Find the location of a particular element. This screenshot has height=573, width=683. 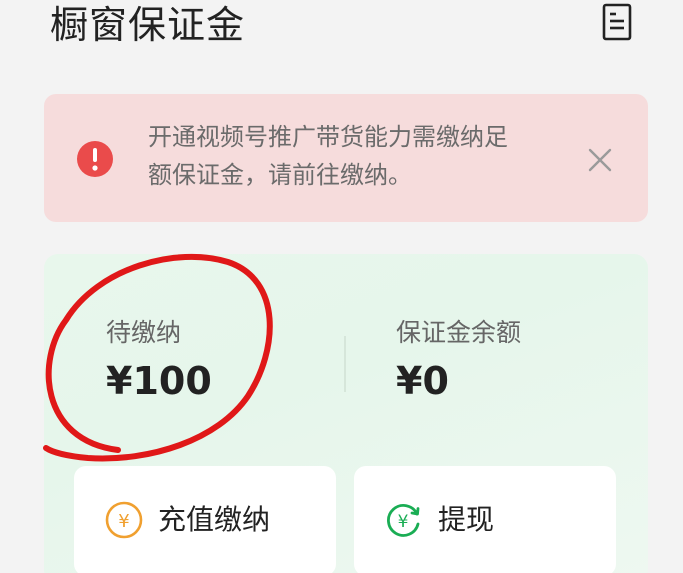

alert-message-line1: 开通视频号推广带货能力需缴纳足 is located at coordinates (328, 137).